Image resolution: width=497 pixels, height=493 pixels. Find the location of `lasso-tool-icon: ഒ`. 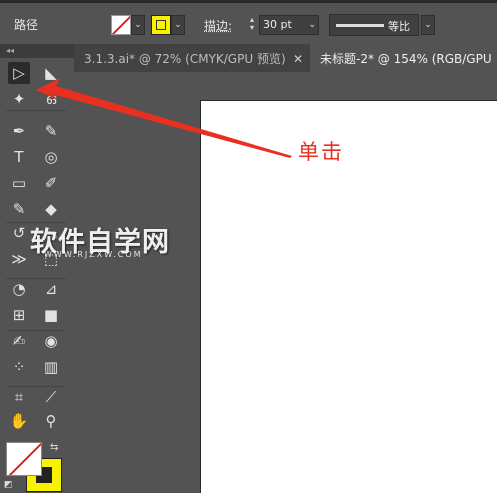

lasso-tool-icon: ഒ is located at coordinates (51, 99).